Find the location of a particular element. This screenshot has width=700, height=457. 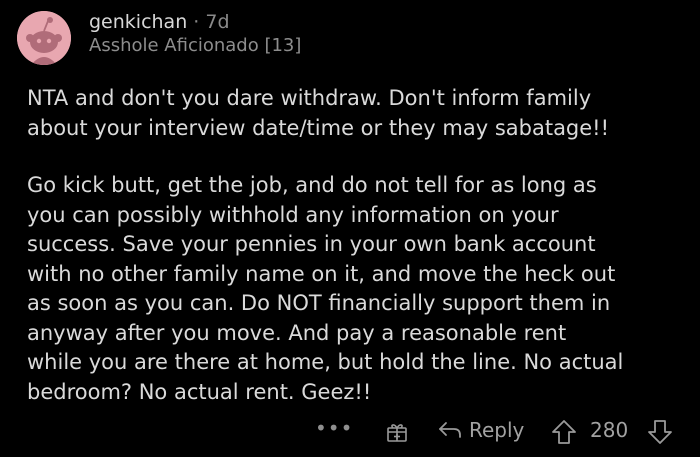

comment-age: 7d is located at coordinates (217, 22).